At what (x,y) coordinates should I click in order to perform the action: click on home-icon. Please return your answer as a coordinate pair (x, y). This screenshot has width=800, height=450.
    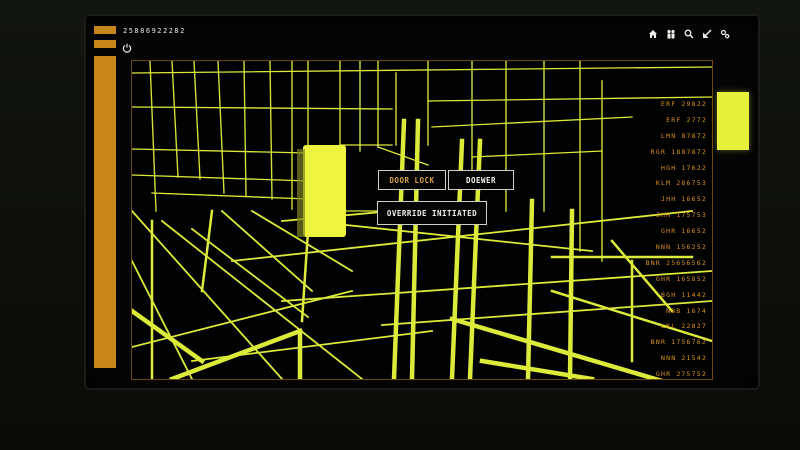
    Looking at the image, I should click on (652, 33).